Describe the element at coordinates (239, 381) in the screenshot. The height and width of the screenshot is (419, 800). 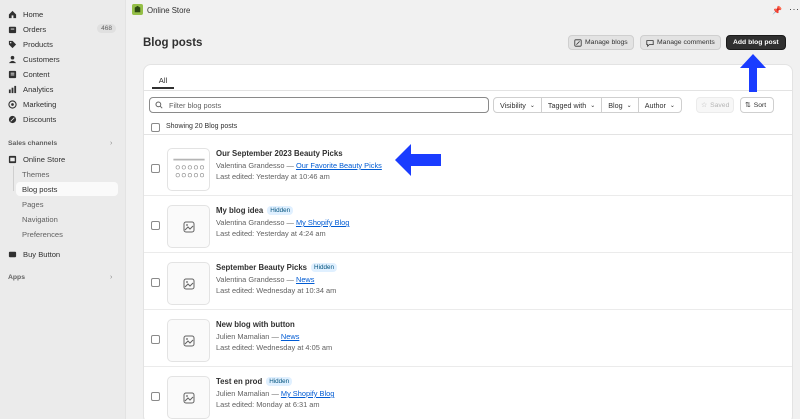
I see `post-title-text: Test en prod` at that location.